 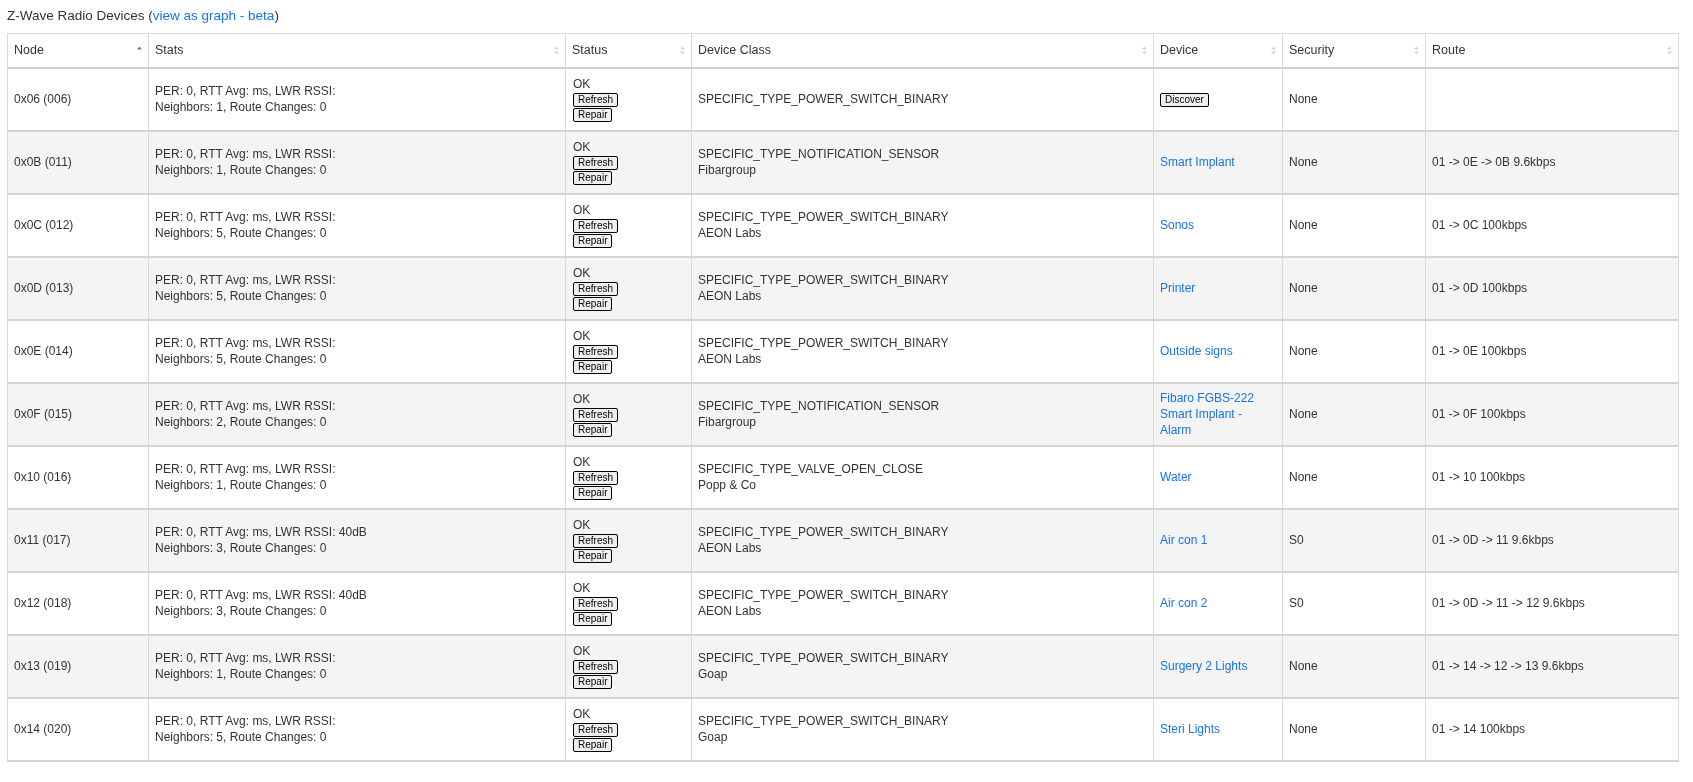 What do you see at coordinates (1479, 414) in the screenshot?
I see `route-text: 01 -> 0F 100kbps` at bounding box center [1479, 414].